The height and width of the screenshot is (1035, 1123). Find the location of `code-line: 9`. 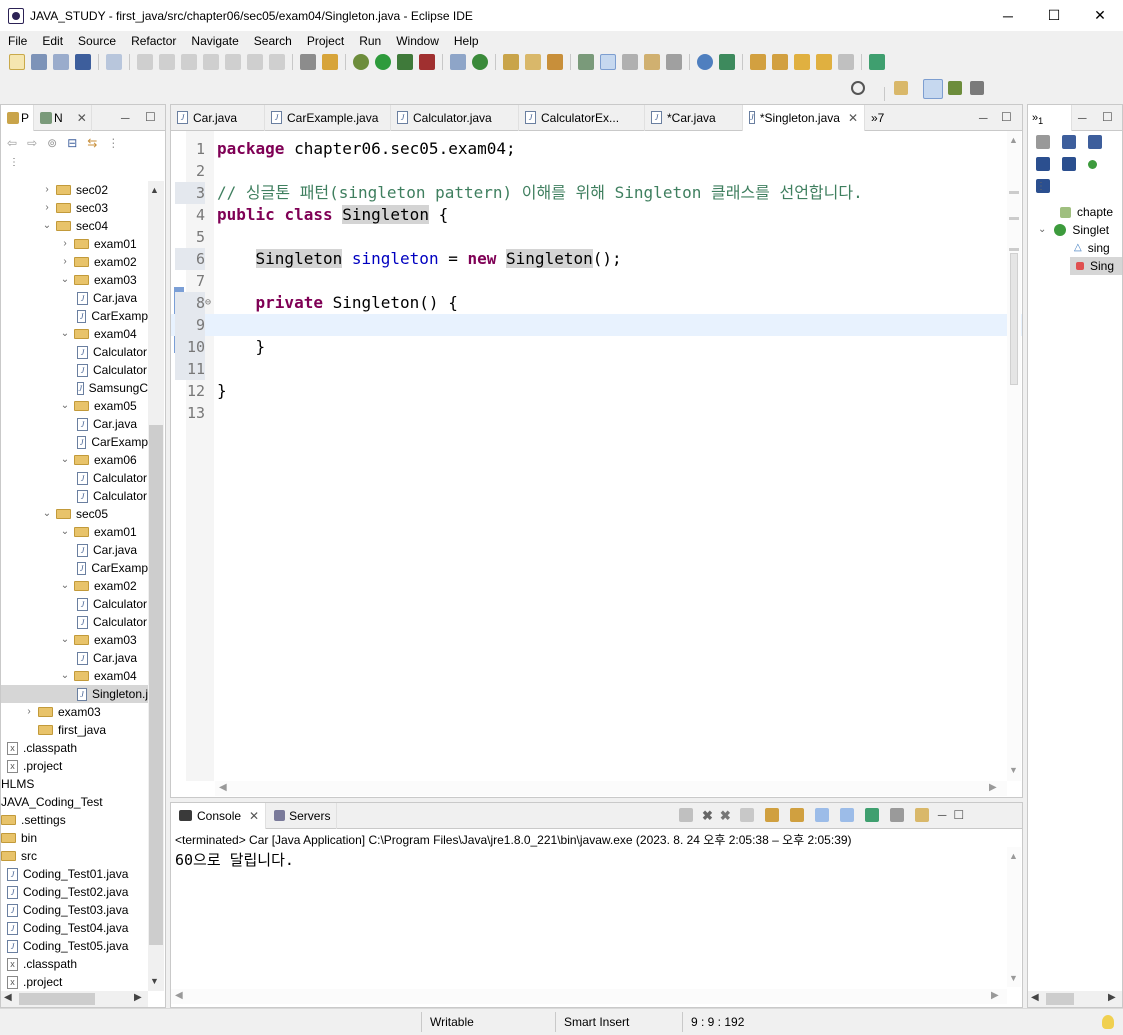

code-line: 9 is located at coordinates (596, 325).